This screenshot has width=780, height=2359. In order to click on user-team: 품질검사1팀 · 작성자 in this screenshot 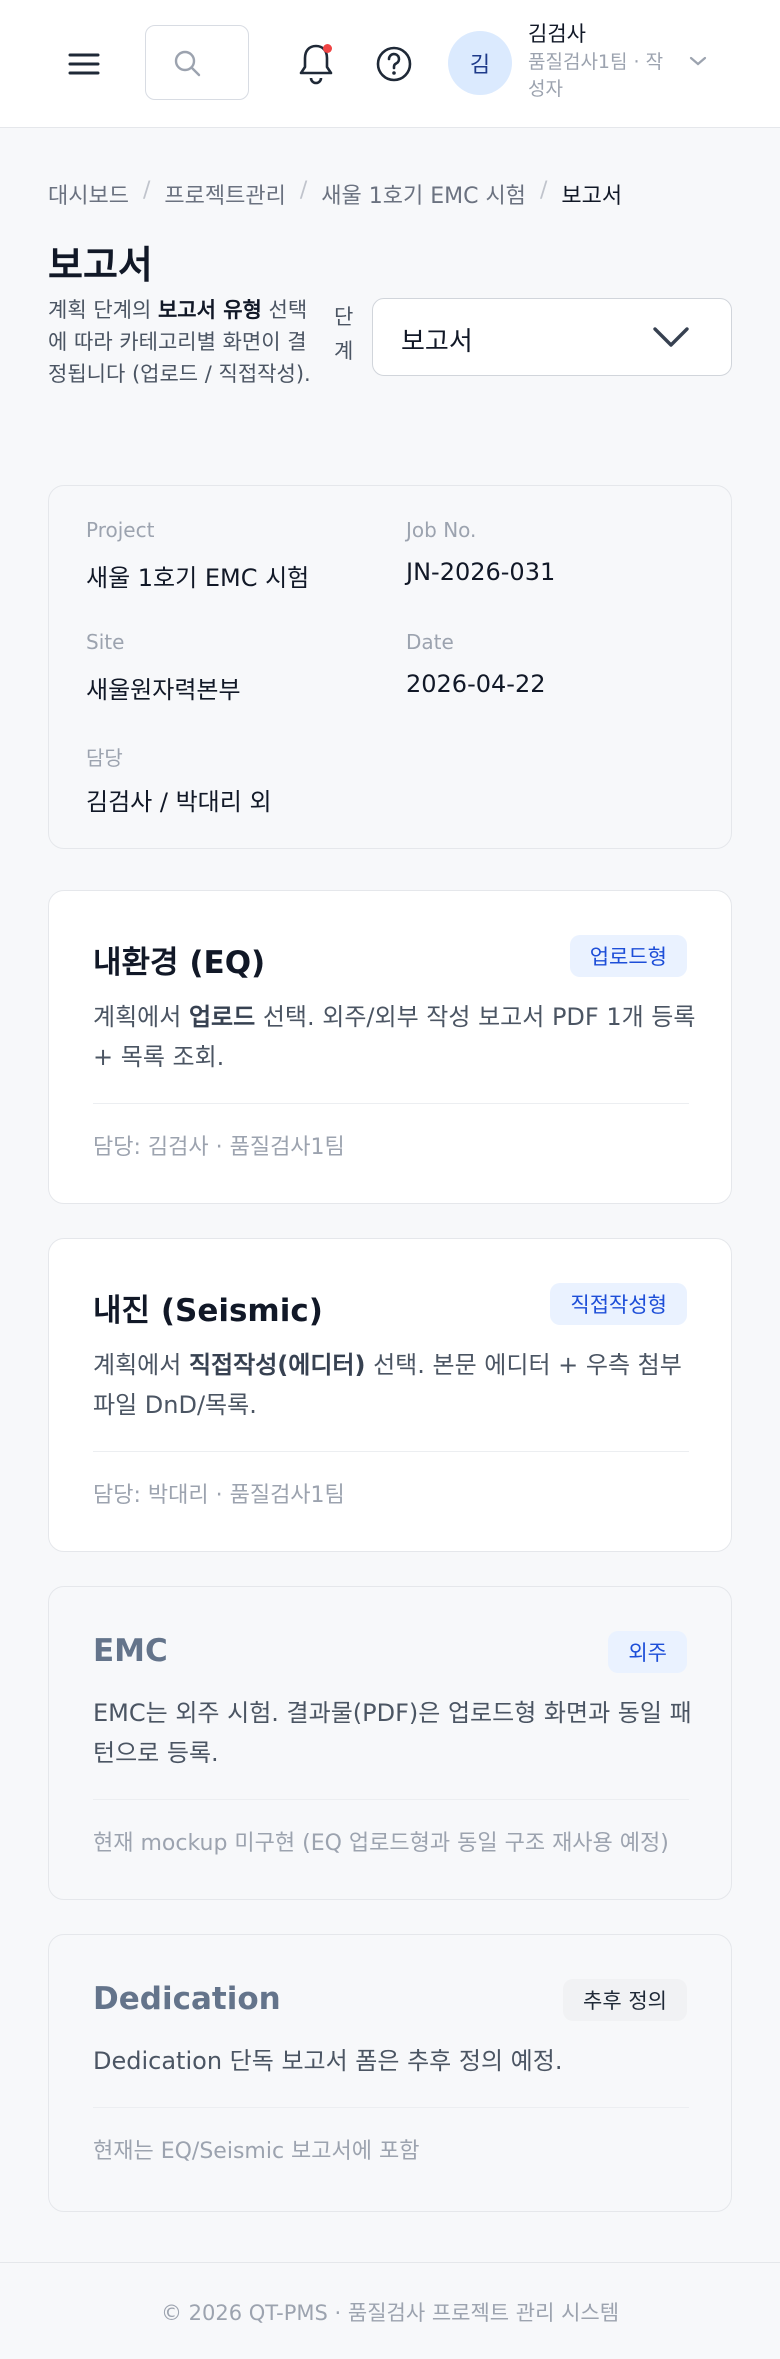, I will do `click(596, 75)`.